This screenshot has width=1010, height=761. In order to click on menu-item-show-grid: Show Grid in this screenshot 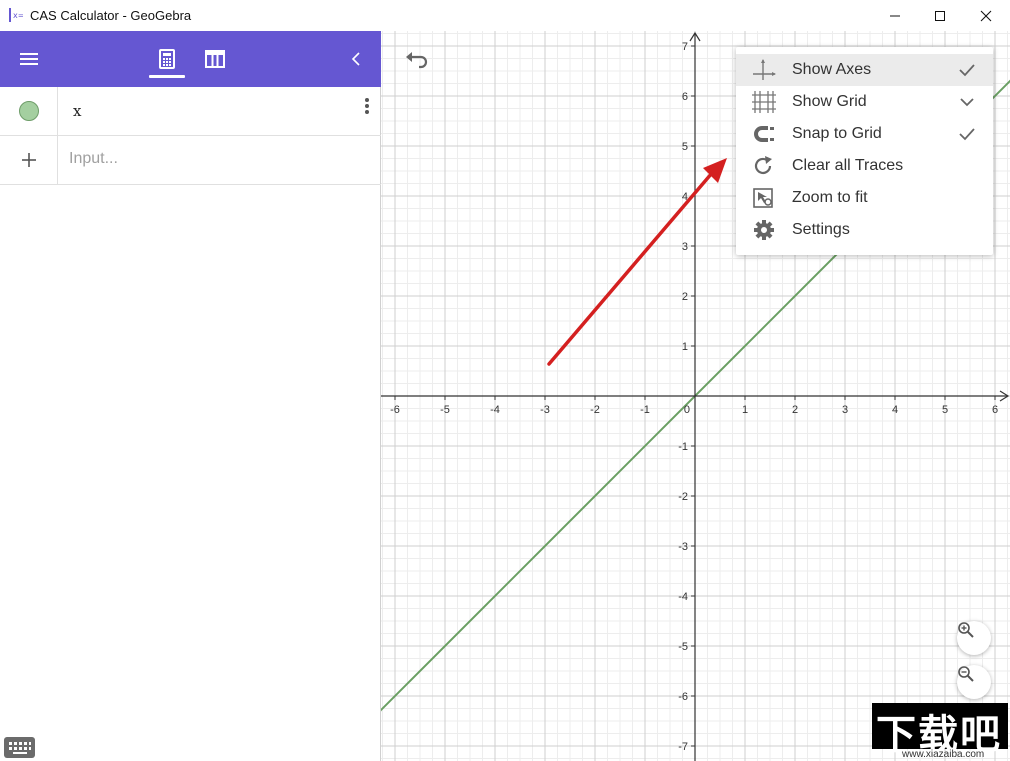, I will do `click(864, 102)`.